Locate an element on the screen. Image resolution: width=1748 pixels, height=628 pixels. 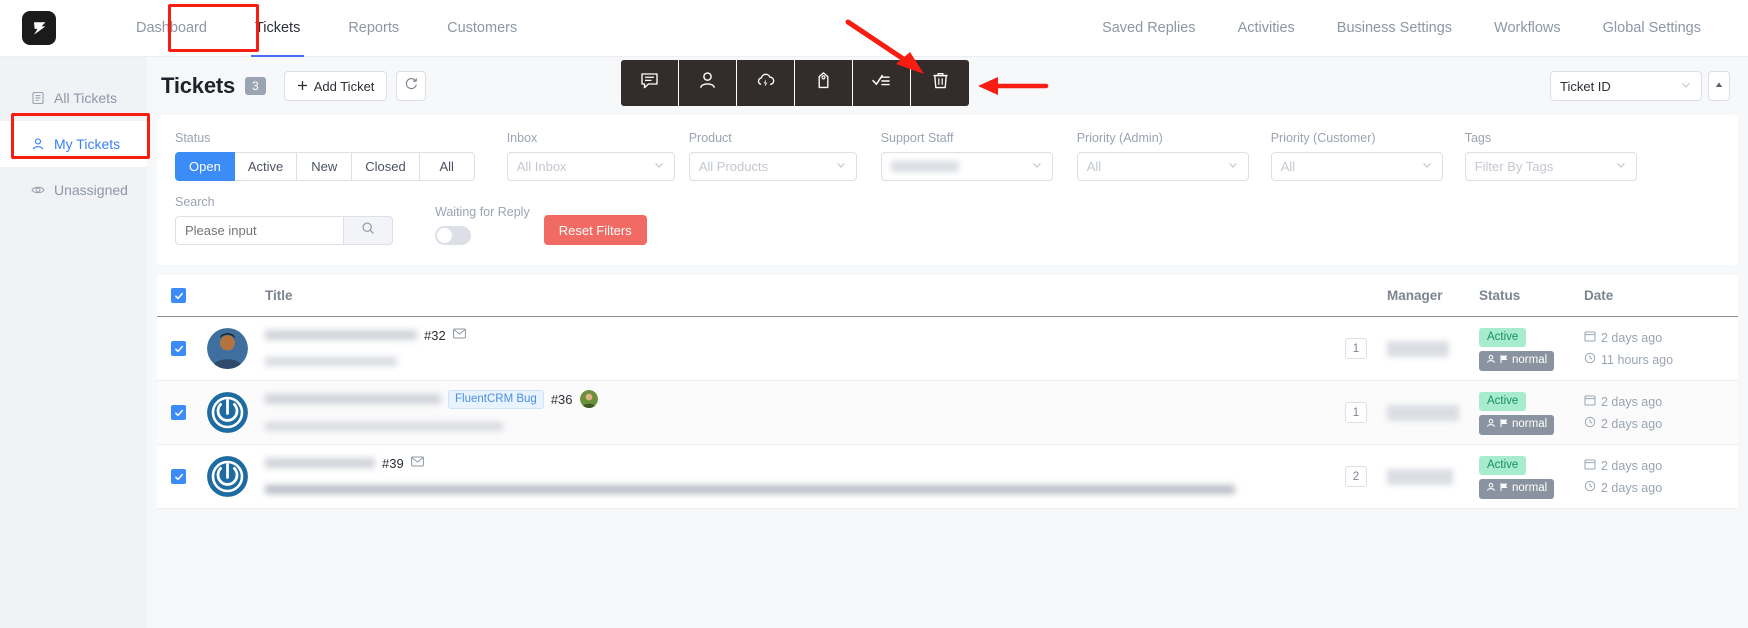
filter-priority-admin: Priority (Admin) All is located at coordinates (1162, 156).